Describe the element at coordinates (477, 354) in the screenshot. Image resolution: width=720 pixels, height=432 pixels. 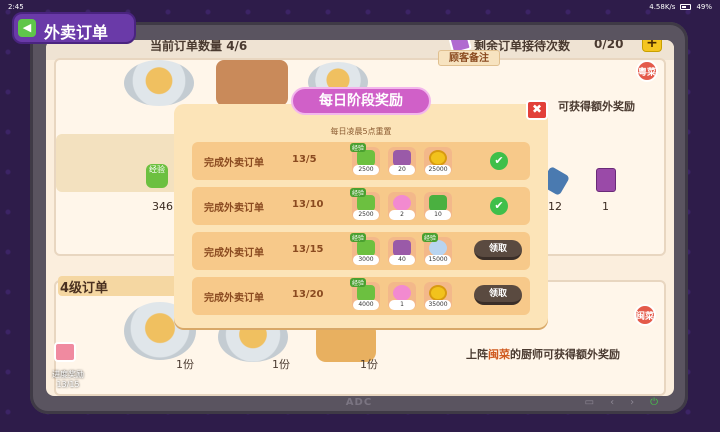
I see `note-bottom-prefix: 上阵` at that location.